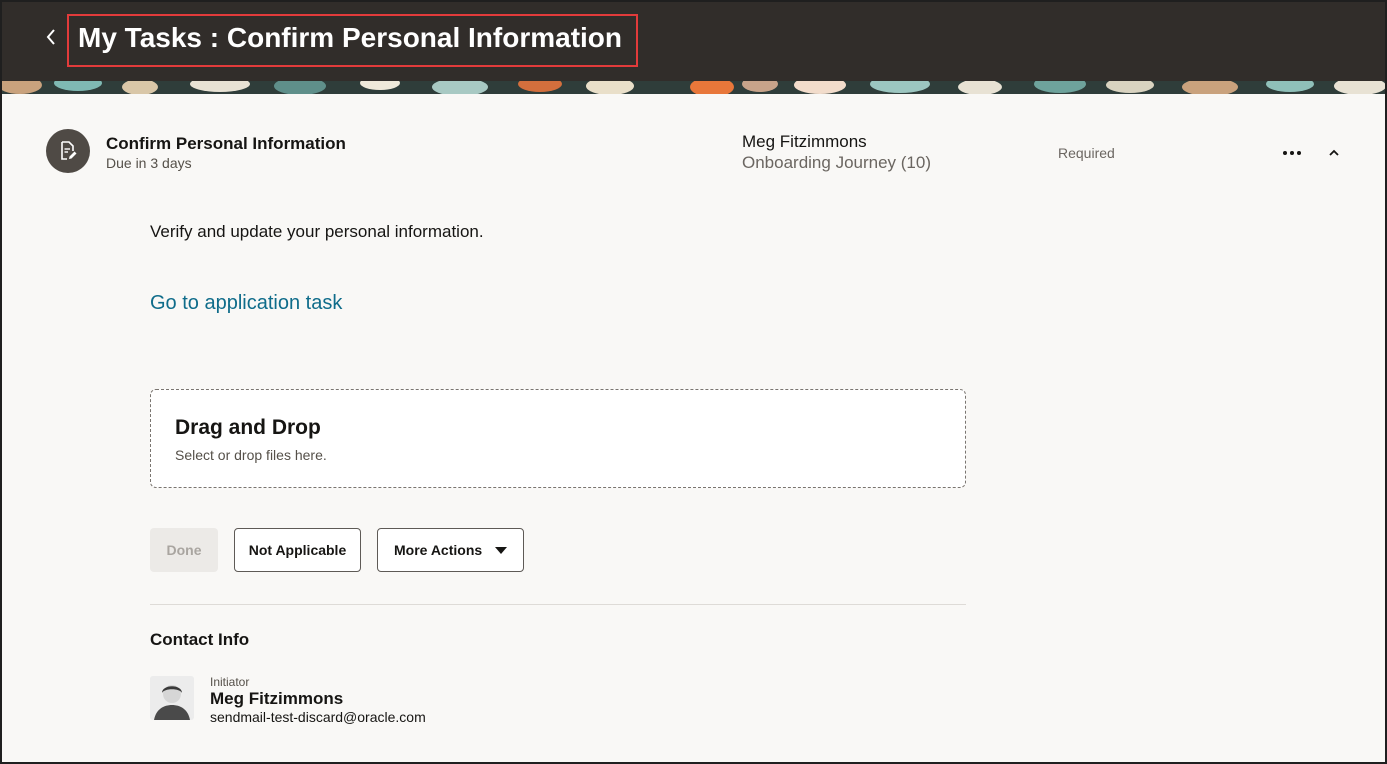 Image resolution: width=1387 pixels, height=764 pixels. I want to click on more-options-button, so click(1292, 152).